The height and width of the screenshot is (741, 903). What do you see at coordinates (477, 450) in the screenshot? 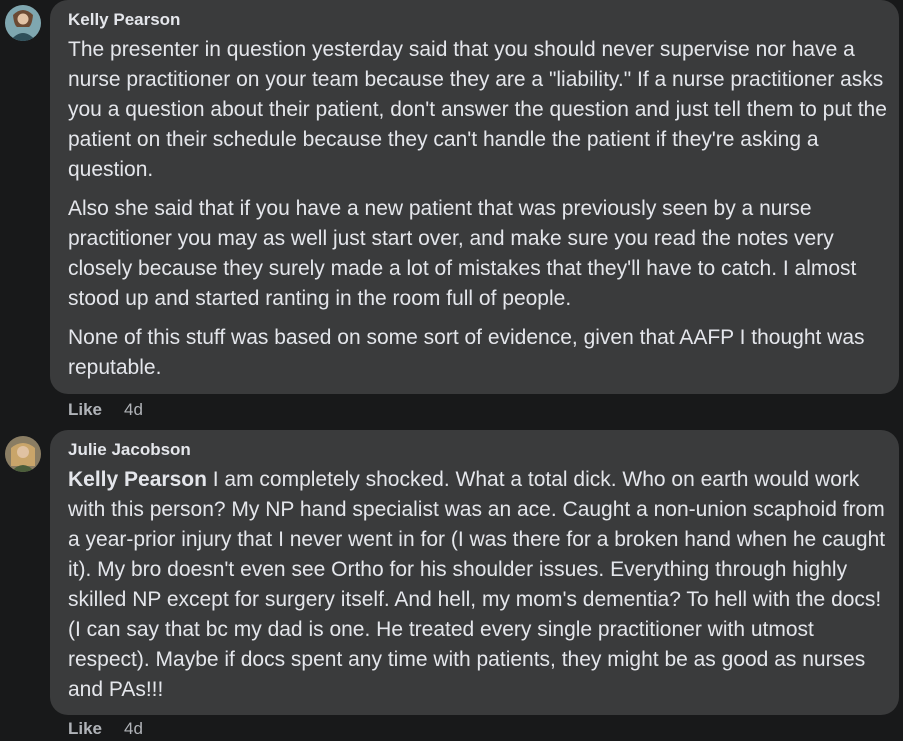
I see `comment-author: Julie Jacobson` at bounding box center [477, 450].